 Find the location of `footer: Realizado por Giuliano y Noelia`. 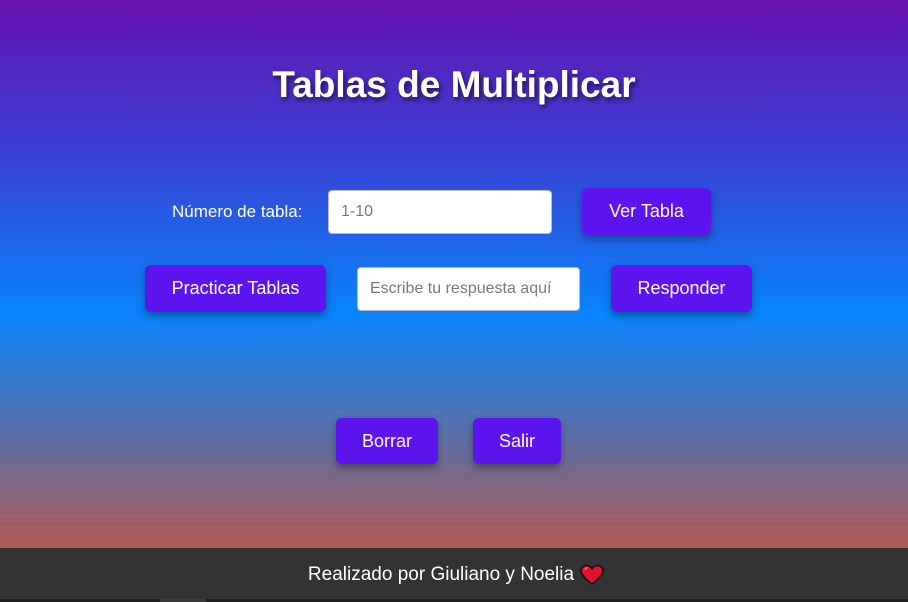

footer: Realizado por Giuliano y Noelia is located at coordinates (454, 575).